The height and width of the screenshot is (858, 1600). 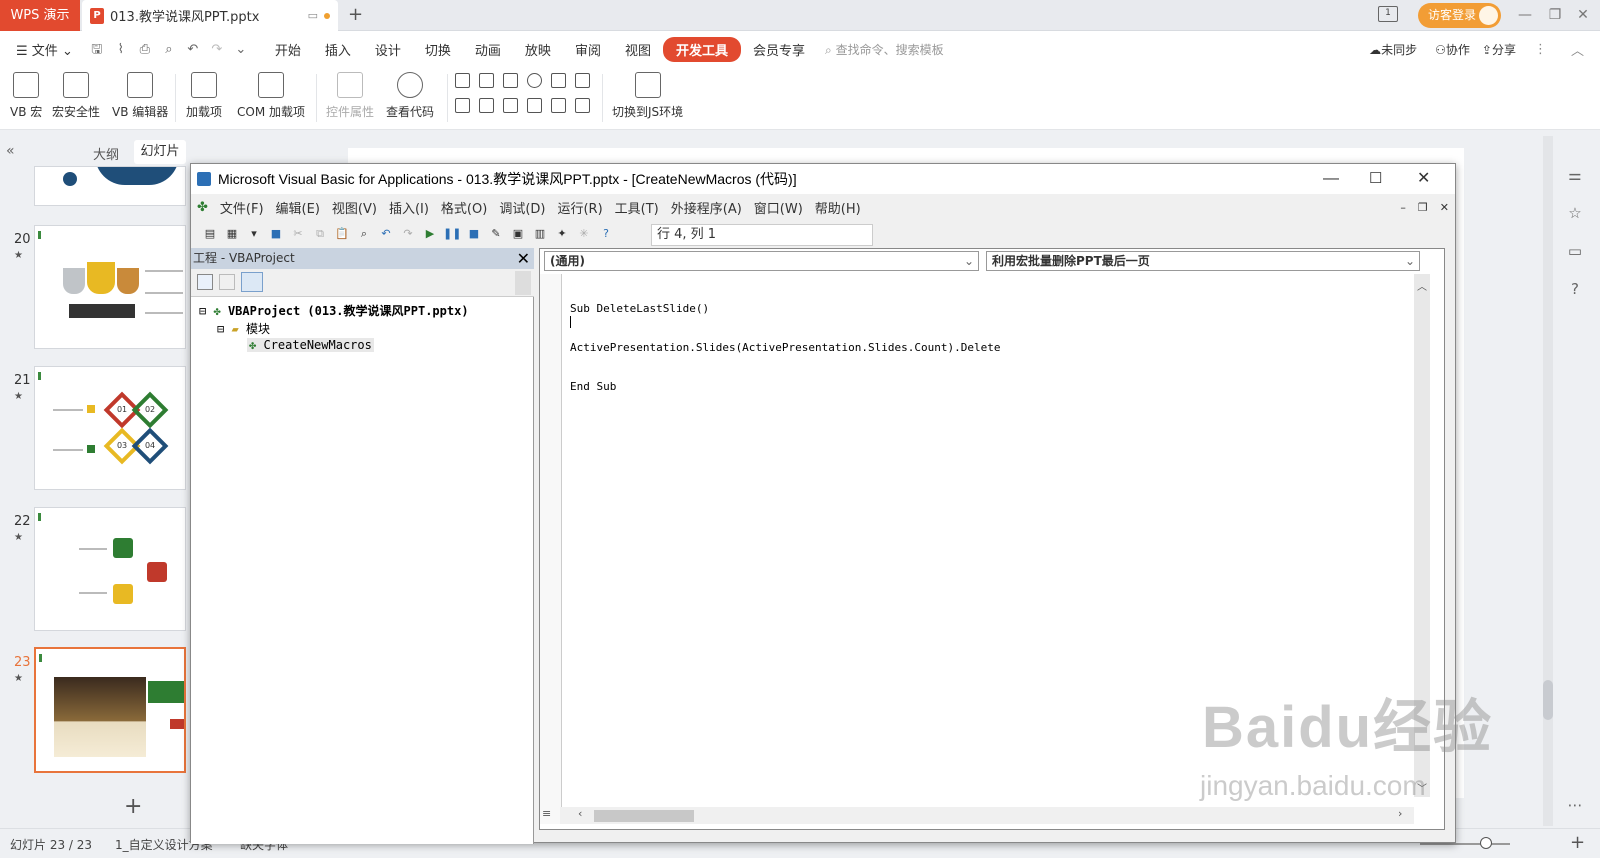 What do you see at coordinates (496, 234) in the screenshot?
I see `design-mode-icon: ✎` at bounding box center [496, 234].